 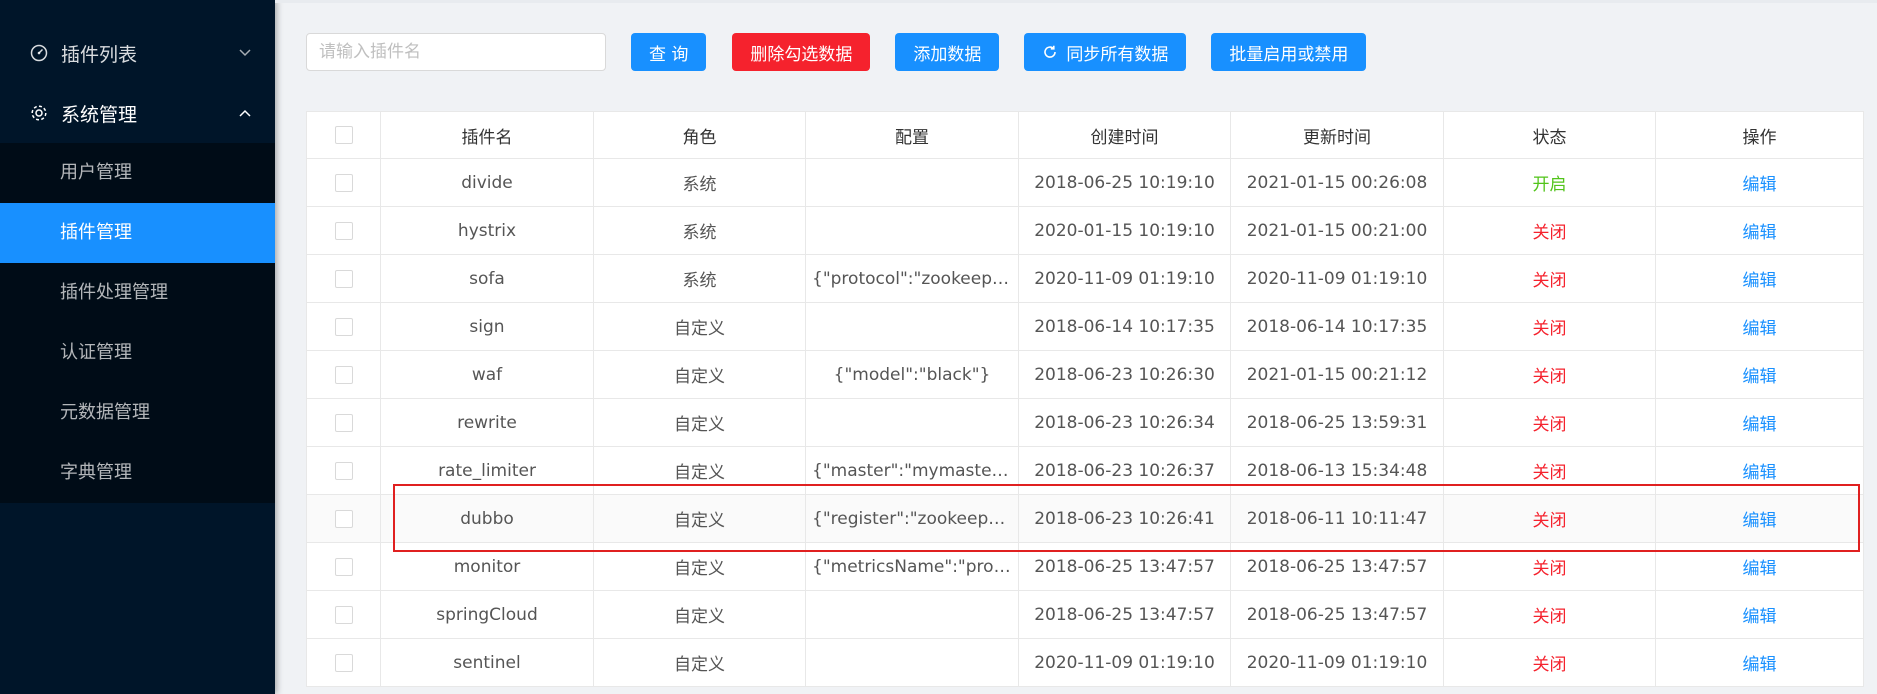 What do you see at coordinates (137, 473) in the screenshot?
I see `sidebar-item-dictionary: 字典管理` at bounding box center [137, 473].